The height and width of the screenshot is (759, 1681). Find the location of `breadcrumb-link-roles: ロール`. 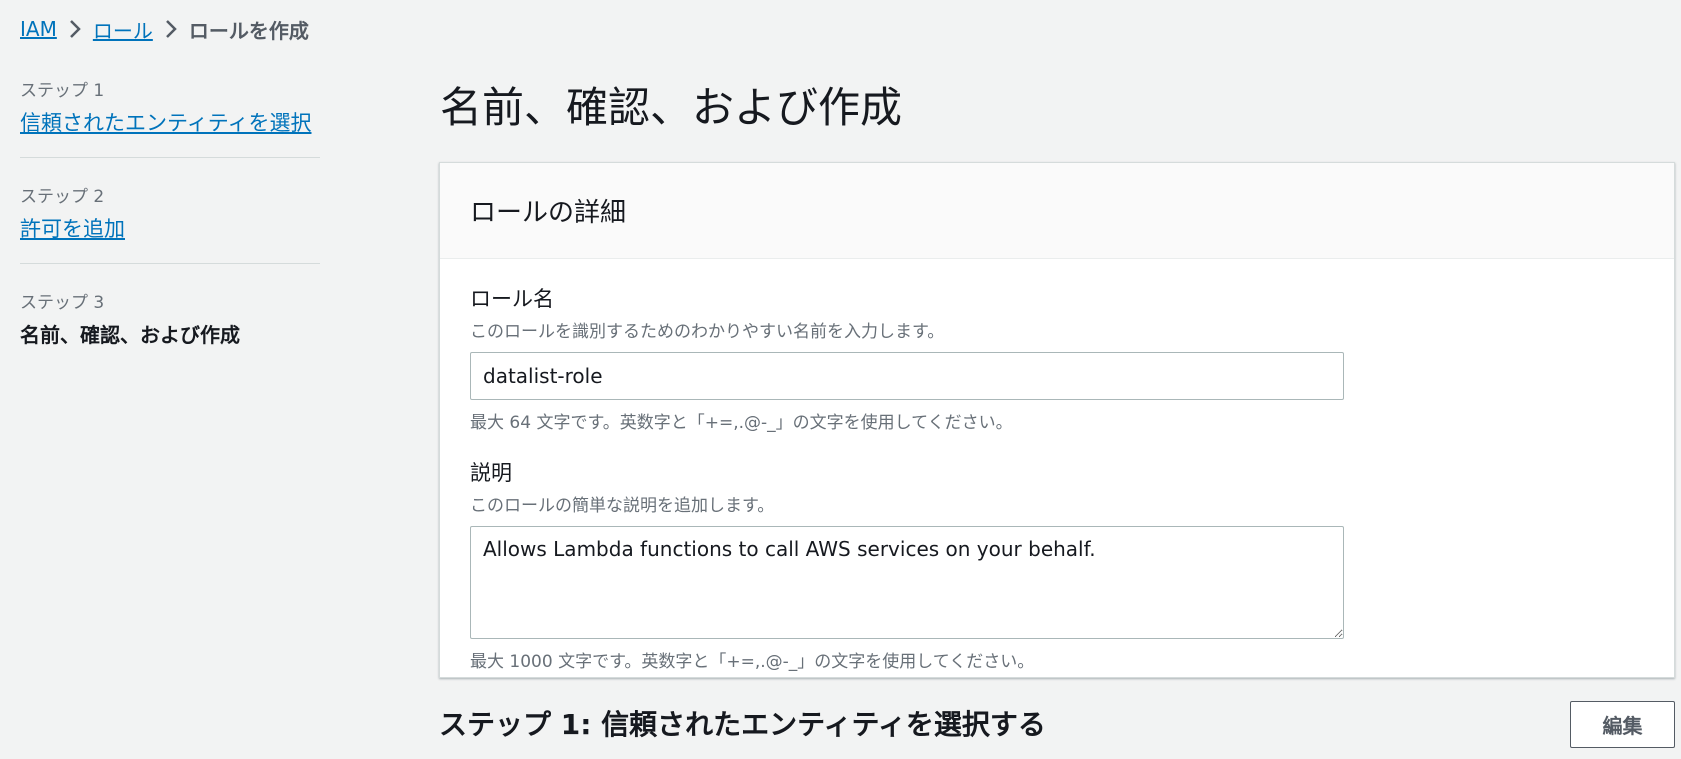

breadcrumb-link-roles: ロール is located at coordinates (123, 29).